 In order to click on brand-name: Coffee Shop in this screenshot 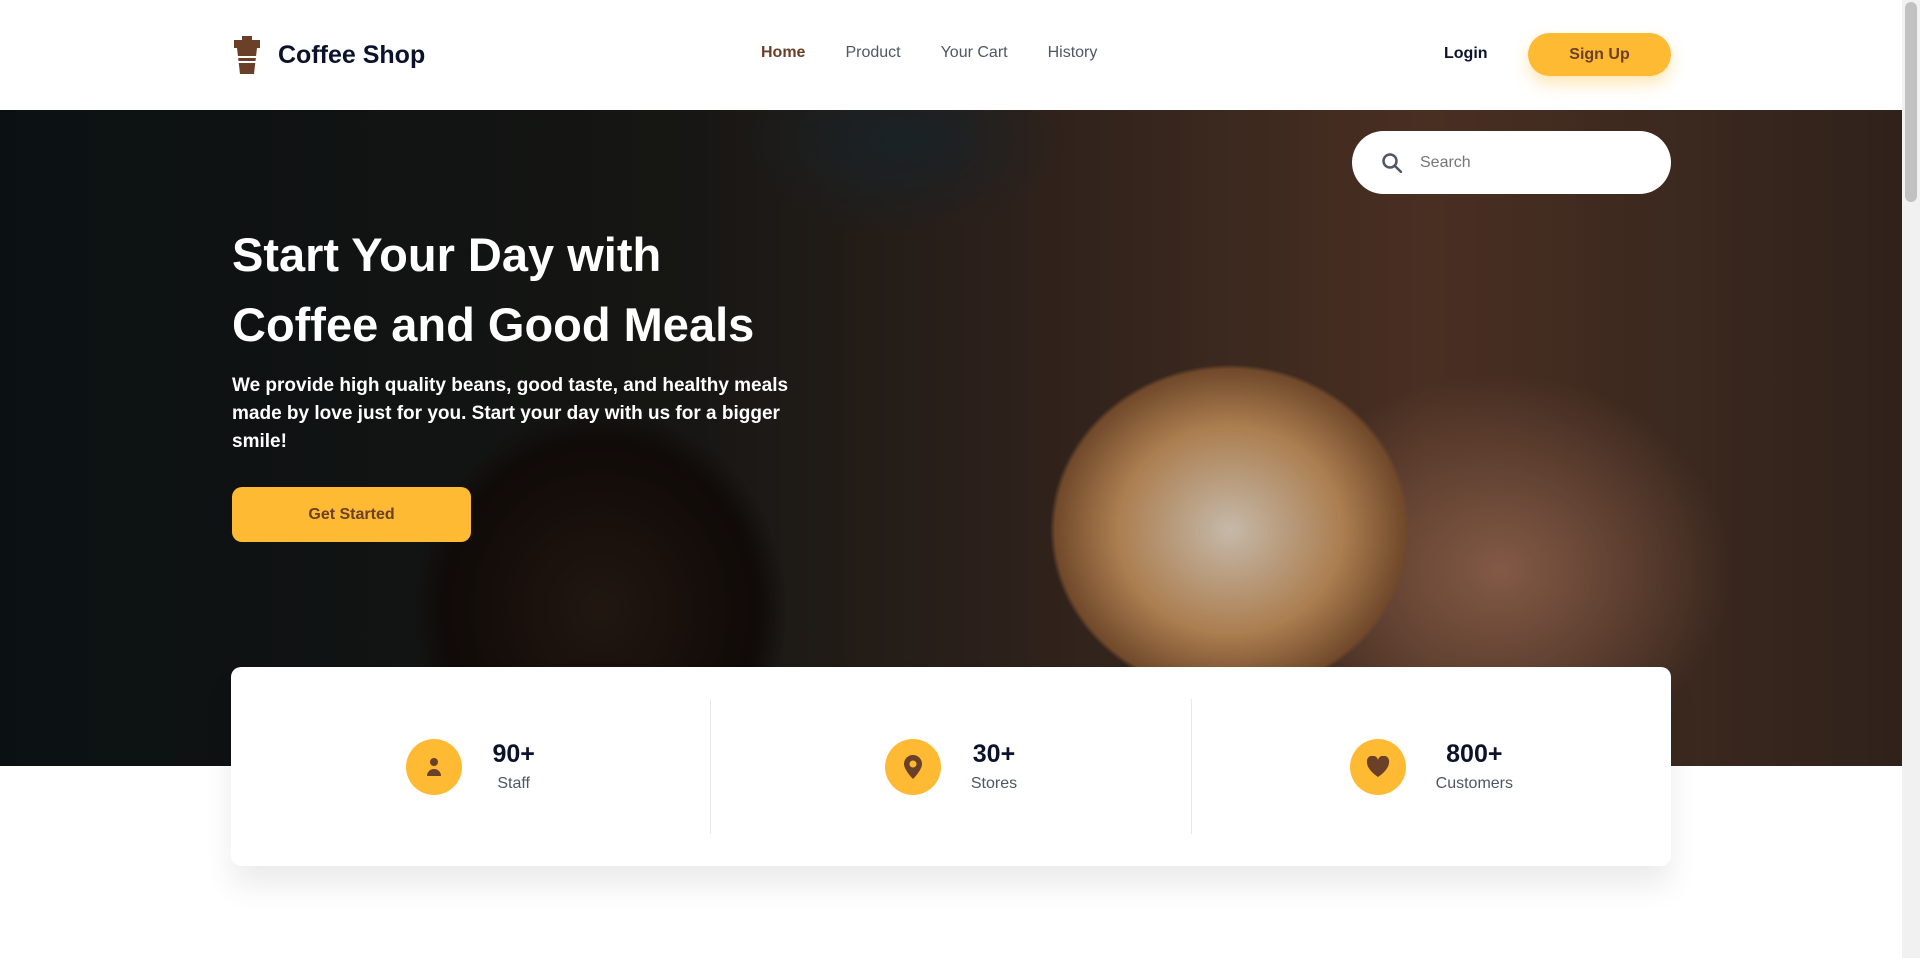, I will do `click(352, 54)`.